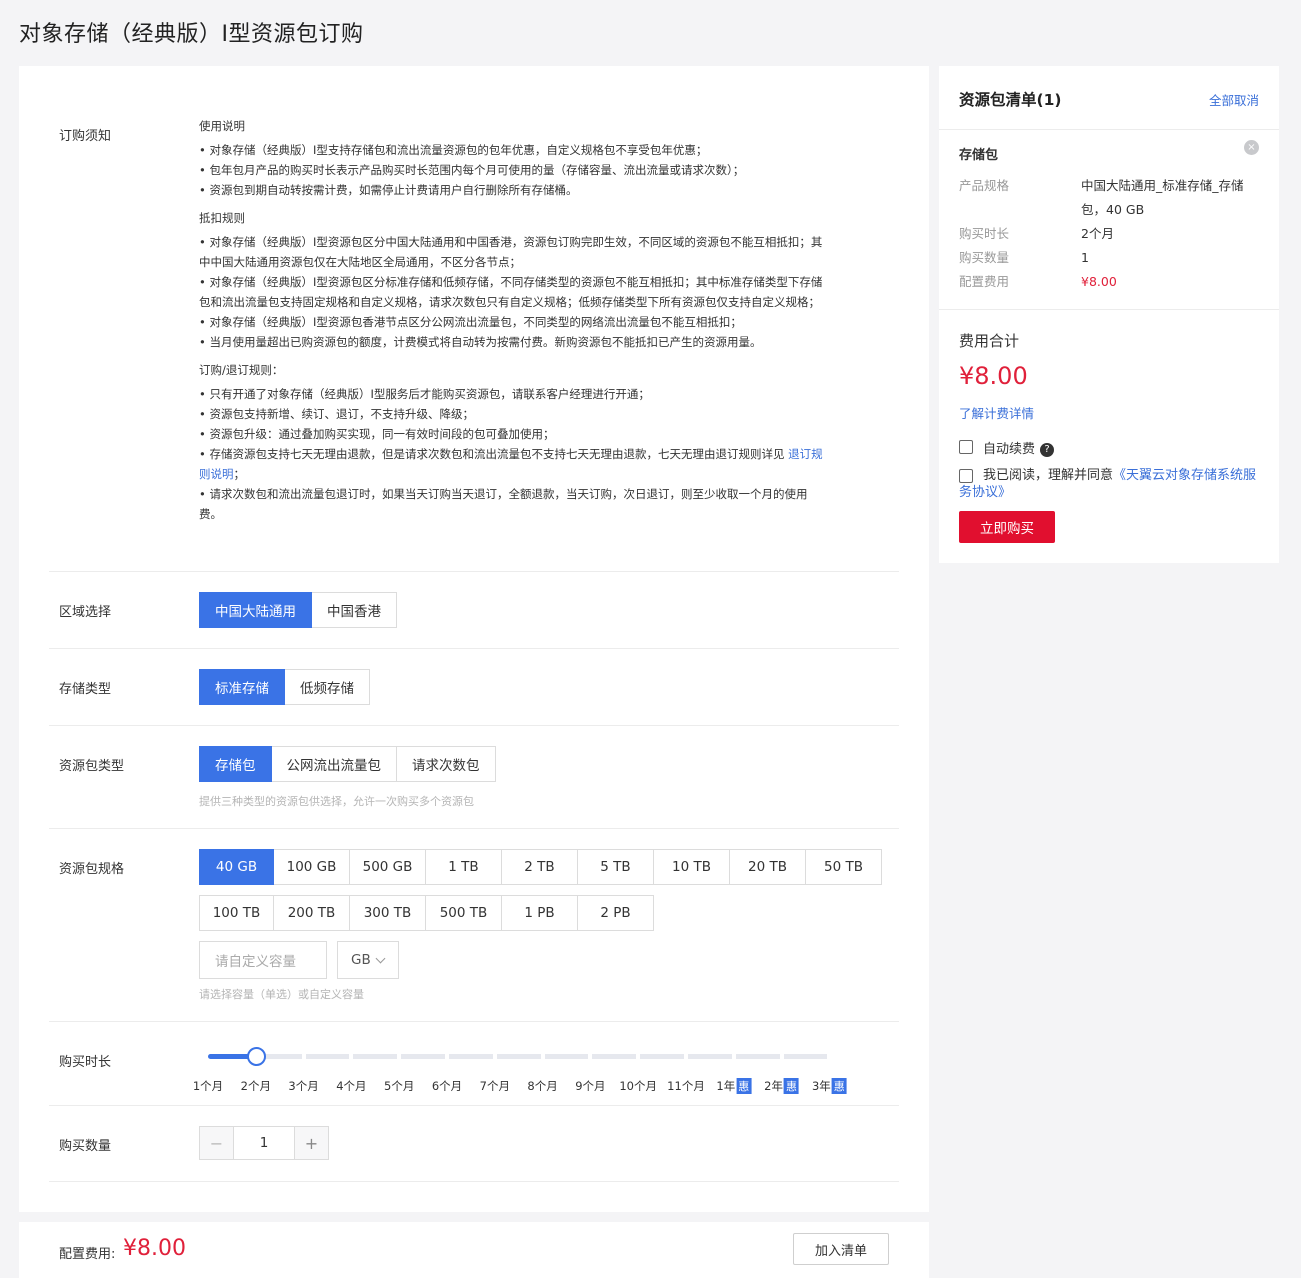 The image size is (1301, 1278). What do you see at coordinates (85, 612) in the screenshot?
I see `region-label: 区域选择` at bounding box center [85, 612].